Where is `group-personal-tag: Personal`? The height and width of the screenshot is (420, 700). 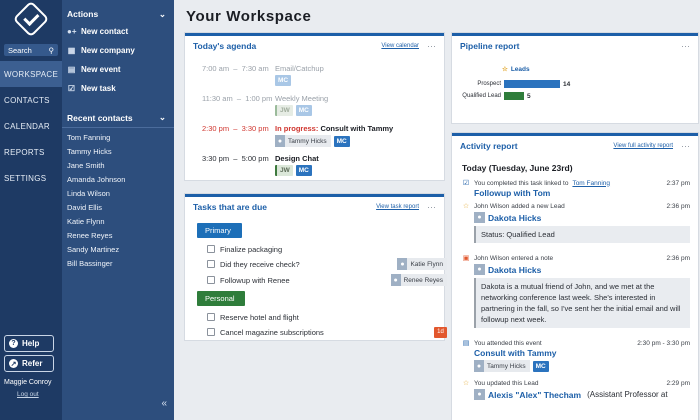
group-personal-tag: Personal is located at coordinates (221, 298).